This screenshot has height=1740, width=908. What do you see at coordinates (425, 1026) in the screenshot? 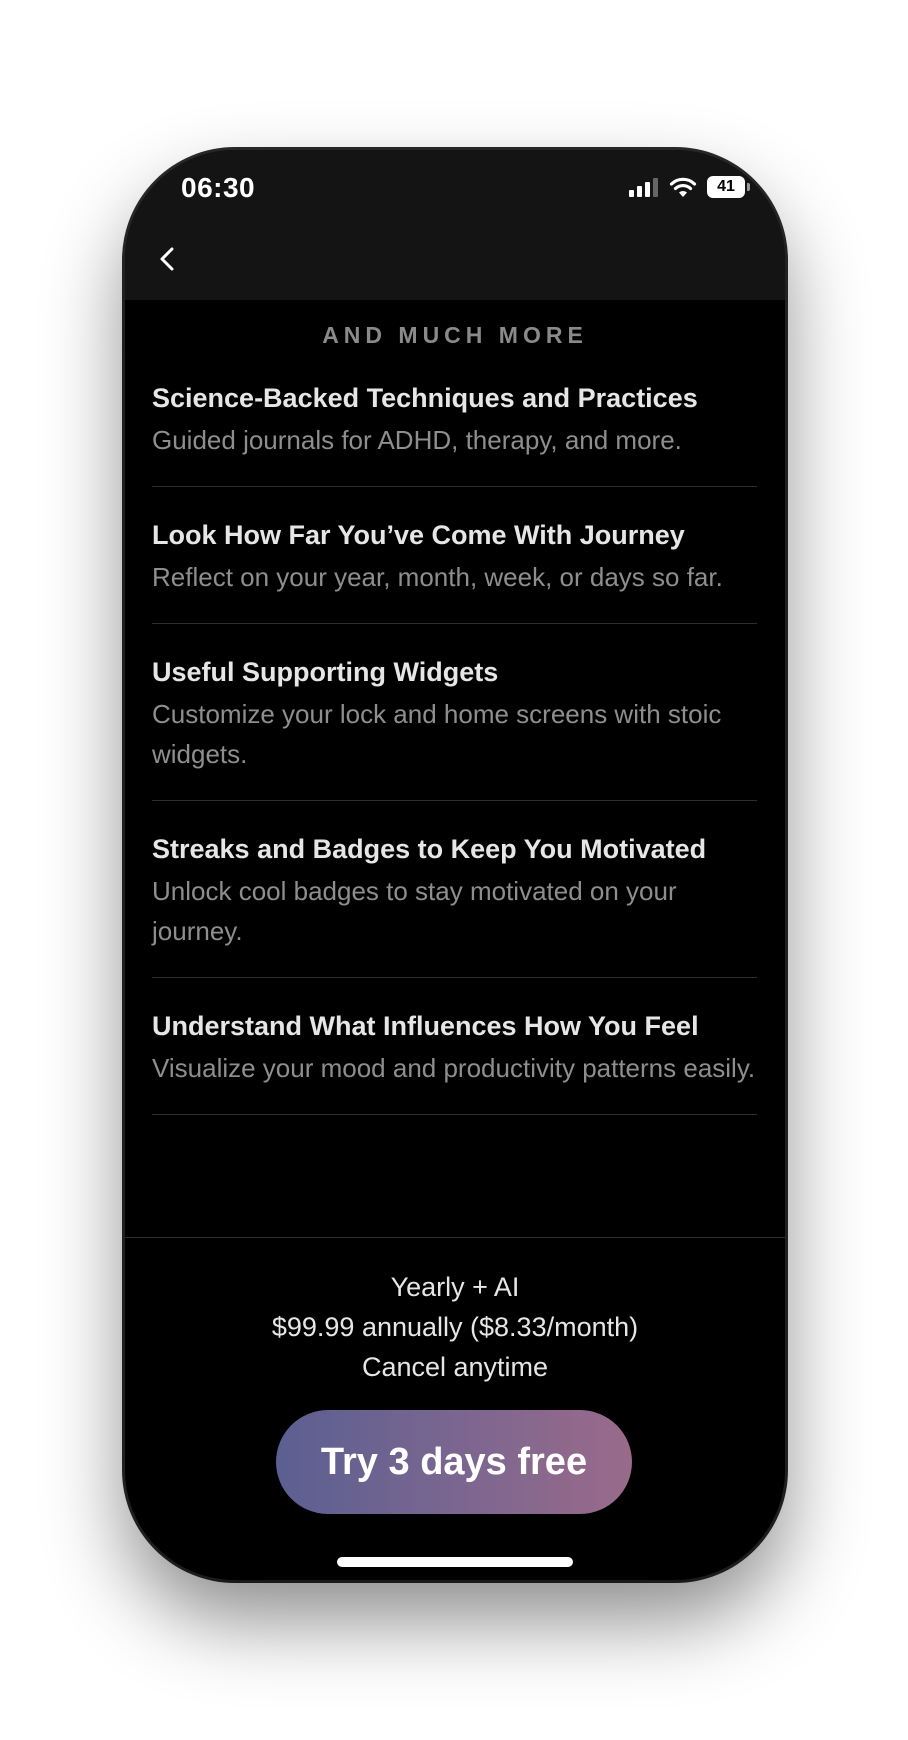
I see `feature-title: Understand What Influences How You Feel` at bounding box center [425, 1026].